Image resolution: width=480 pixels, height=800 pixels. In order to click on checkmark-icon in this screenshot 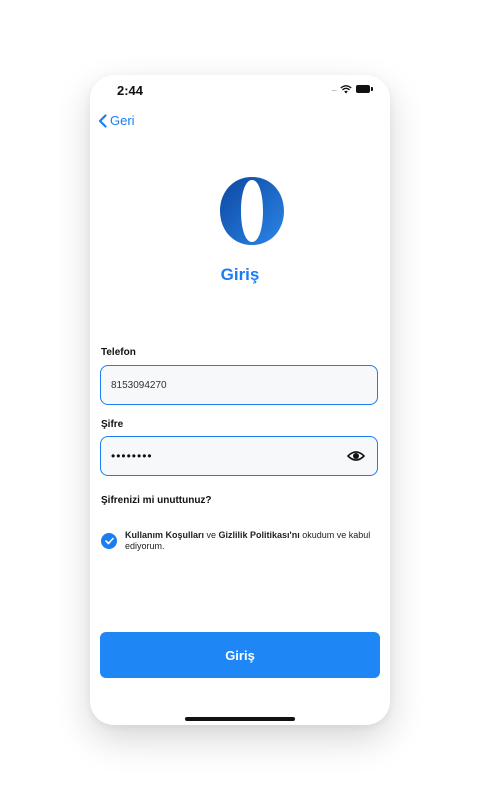, I will do `click(109, 541)`.